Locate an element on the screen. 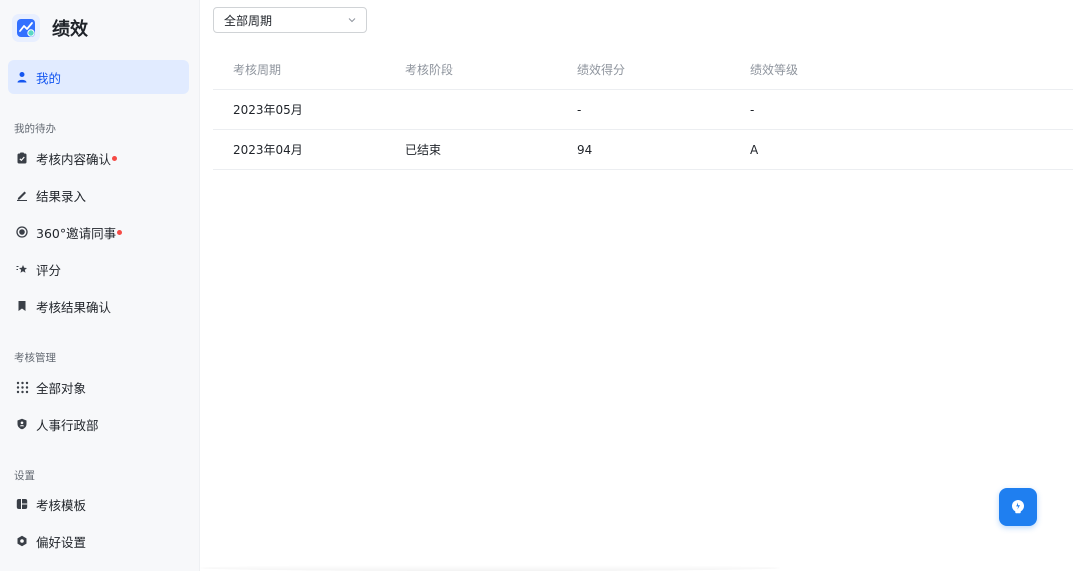 The width and height of the screenshot is (1080, 571). sidebar-item-content-confirm: 考核内容确认 is located at coordinates (98, 158).